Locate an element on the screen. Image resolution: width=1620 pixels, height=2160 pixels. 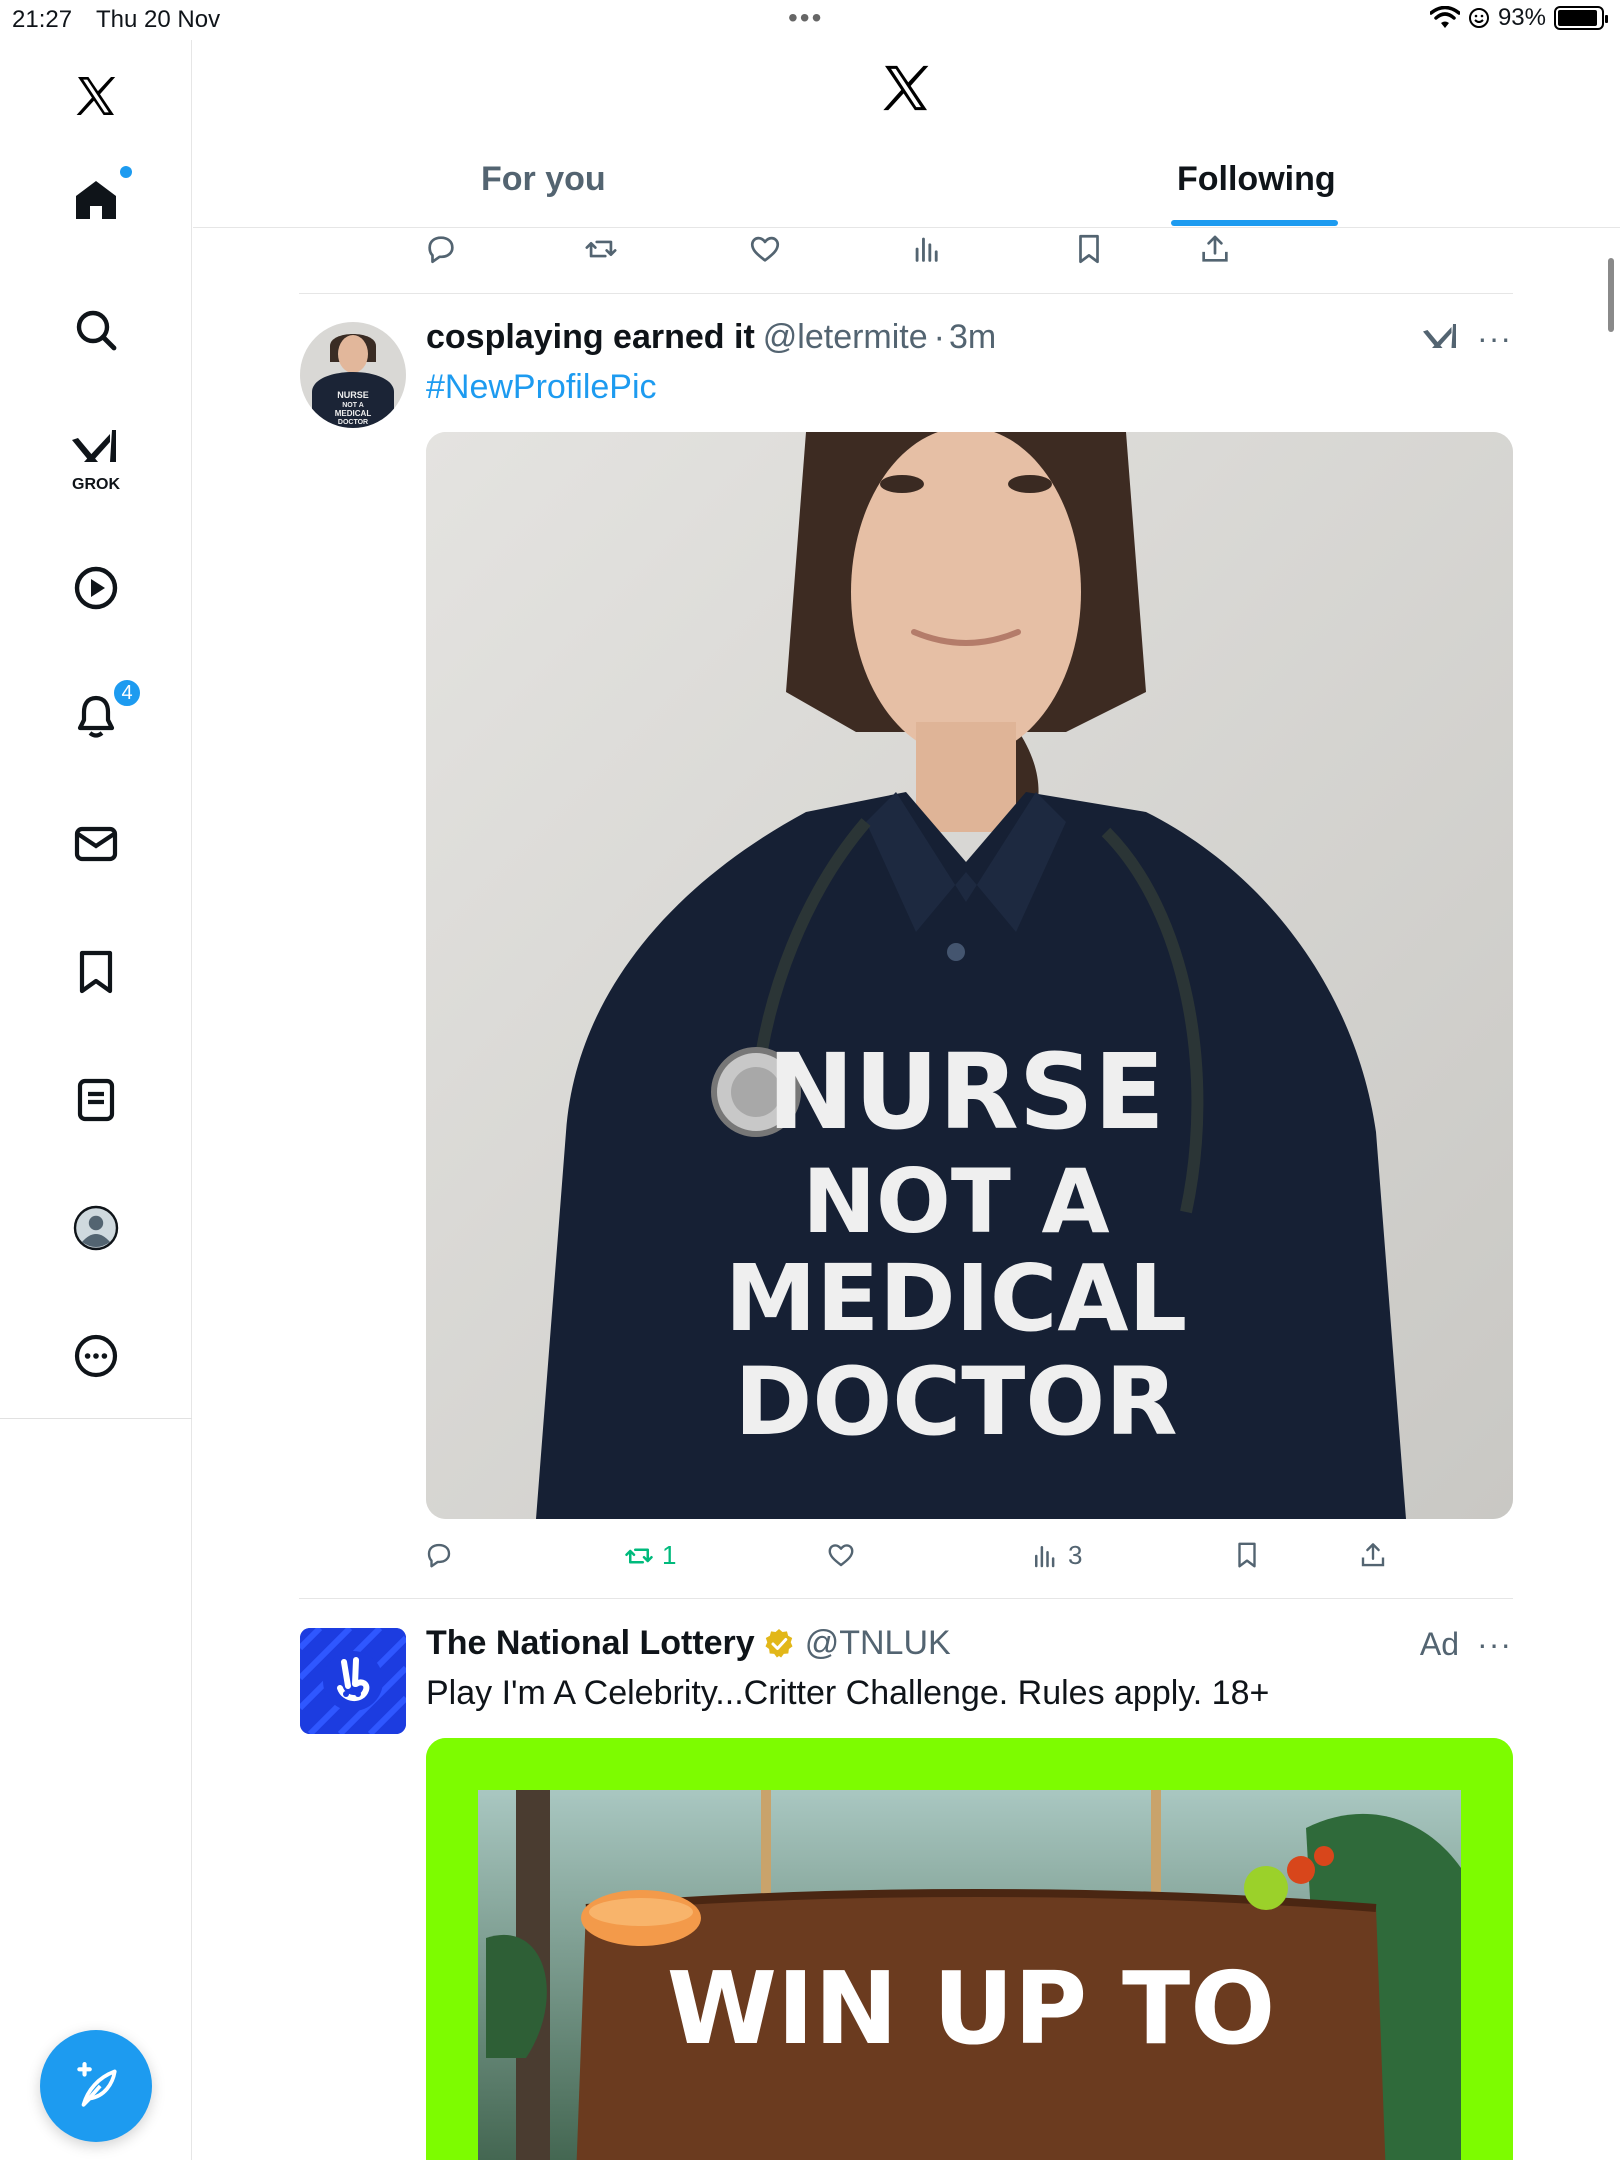
advertiser-avatar is located at coordinates (353, 1681).